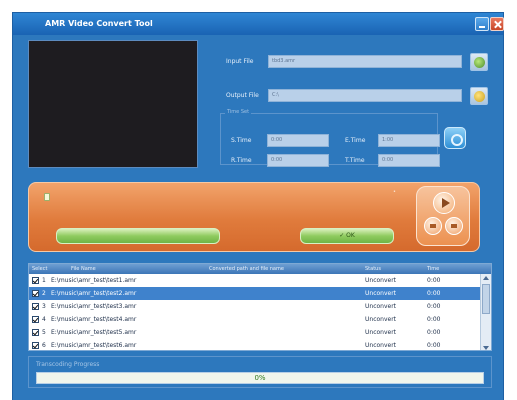  Describe the element at coordinates (482, 24) in the screenshot. I see `minimize-button` at that location.